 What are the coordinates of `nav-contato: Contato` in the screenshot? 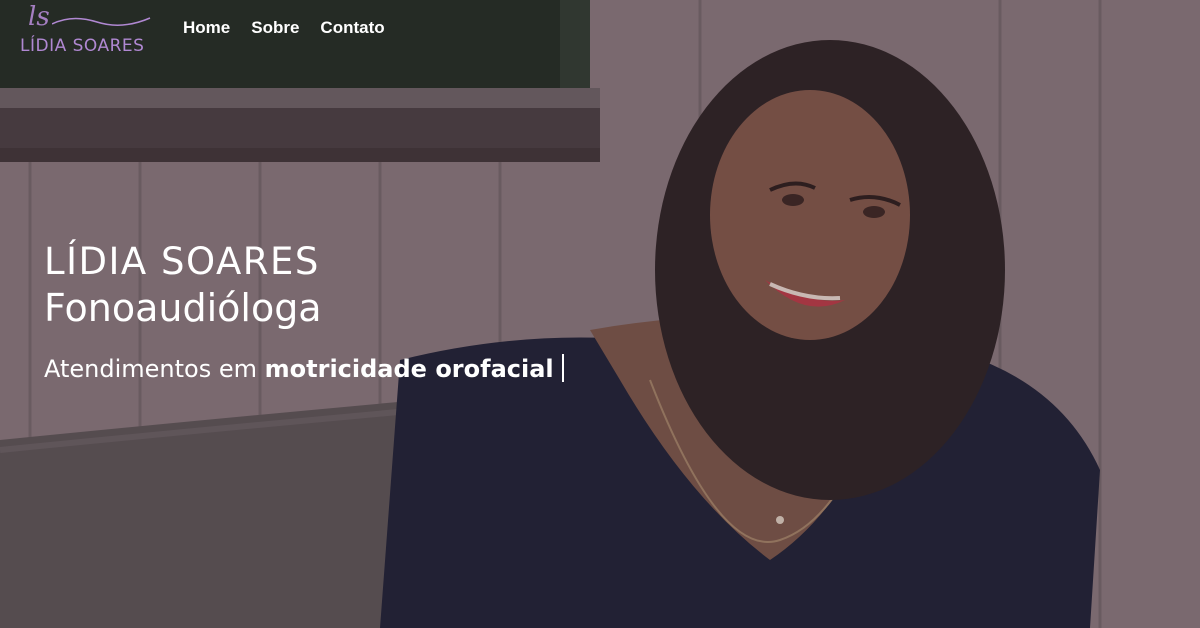 It's located at (352, 28).